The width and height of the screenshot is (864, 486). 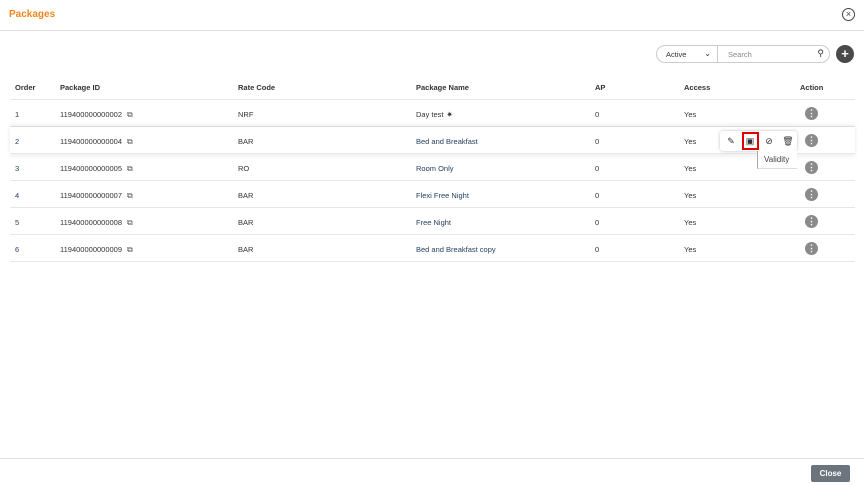 I want to click on package-id-cell: 119400000000008 ⧉, so click(x=96, y=223).